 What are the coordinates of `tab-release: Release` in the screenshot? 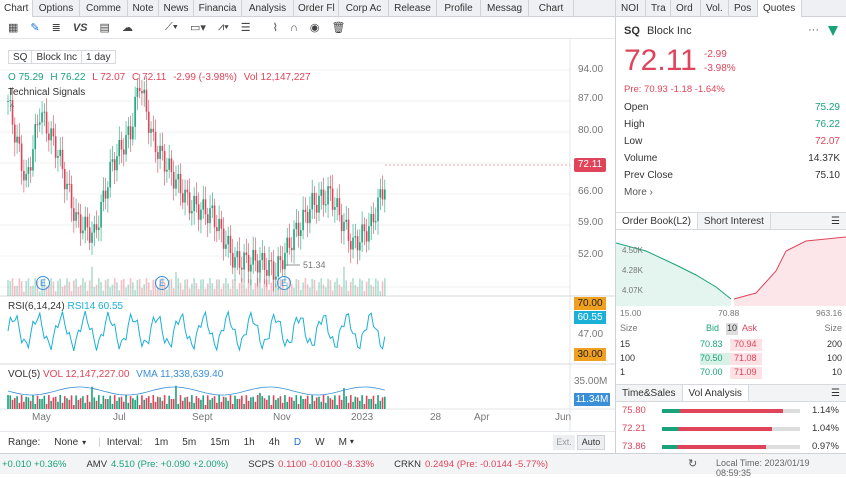 It's located at (413, 8).